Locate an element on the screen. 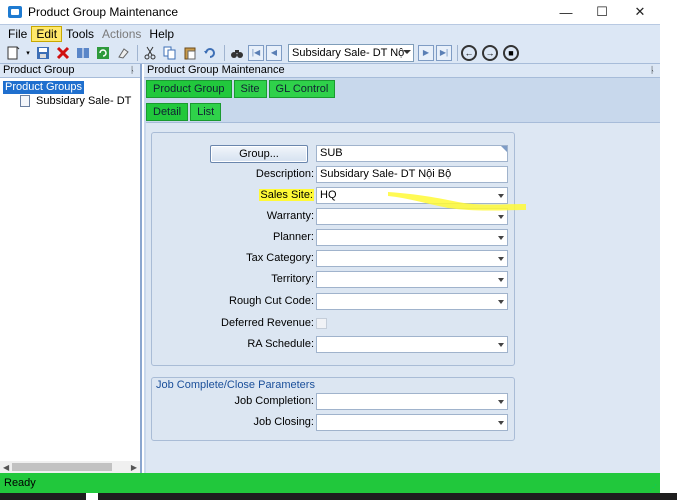  save-icon is located at coordinates (43, 53).